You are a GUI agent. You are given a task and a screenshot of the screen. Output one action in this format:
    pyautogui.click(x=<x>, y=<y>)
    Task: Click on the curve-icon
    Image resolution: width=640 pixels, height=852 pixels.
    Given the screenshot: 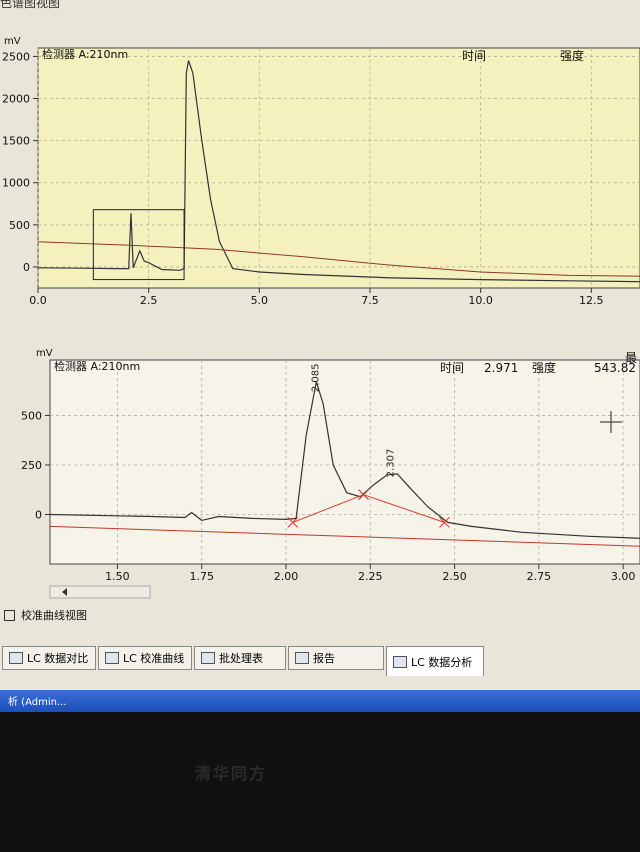 What is the action you would take?
    pyautogui.click(x=112, y=658)
    